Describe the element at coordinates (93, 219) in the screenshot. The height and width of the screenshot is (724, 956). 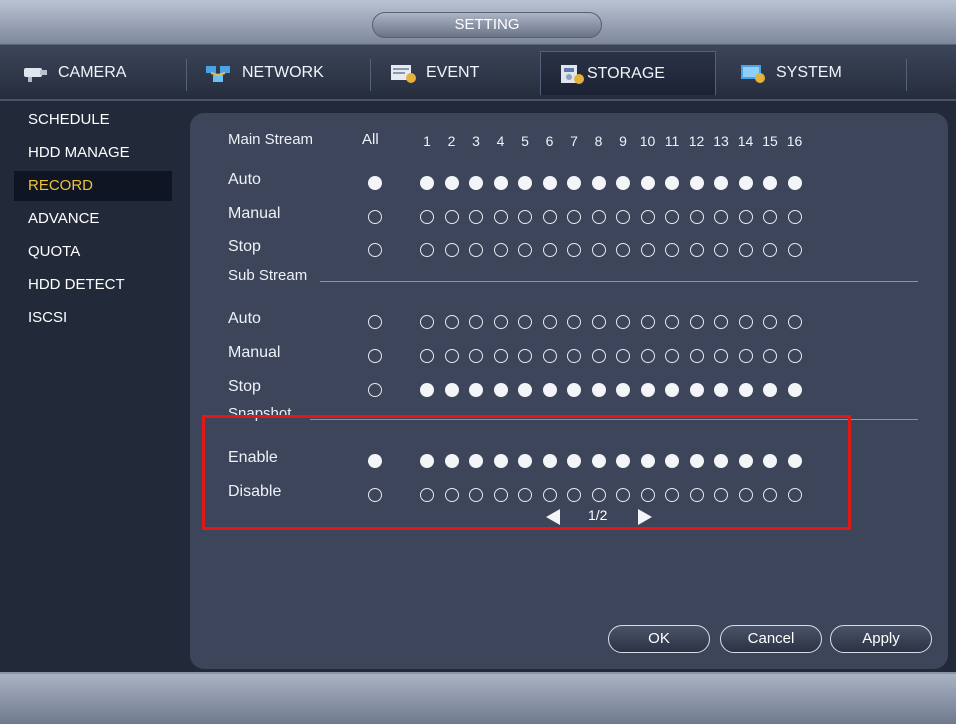
I see `sidebar-item-advance: ADVANCE` at that location.